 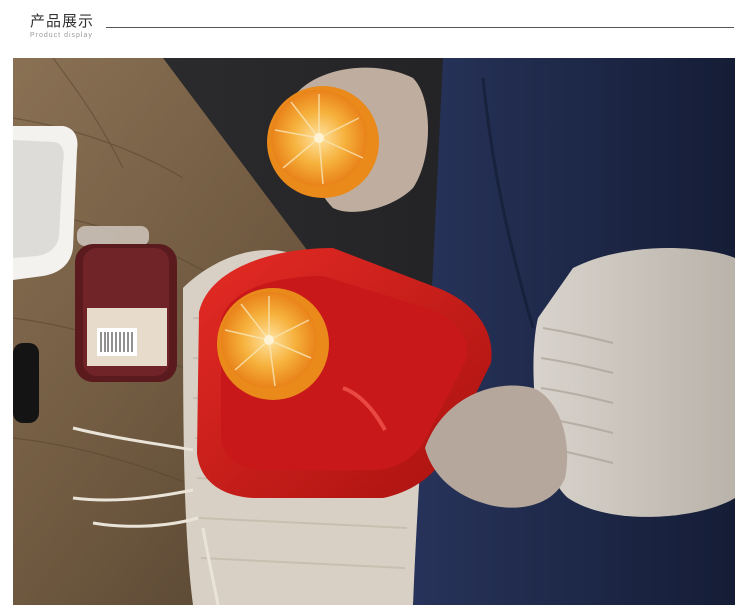 What do you see at coordinates (420, 27) in the screenshot?
I see `header-divider` at bounding box center [420, 27].